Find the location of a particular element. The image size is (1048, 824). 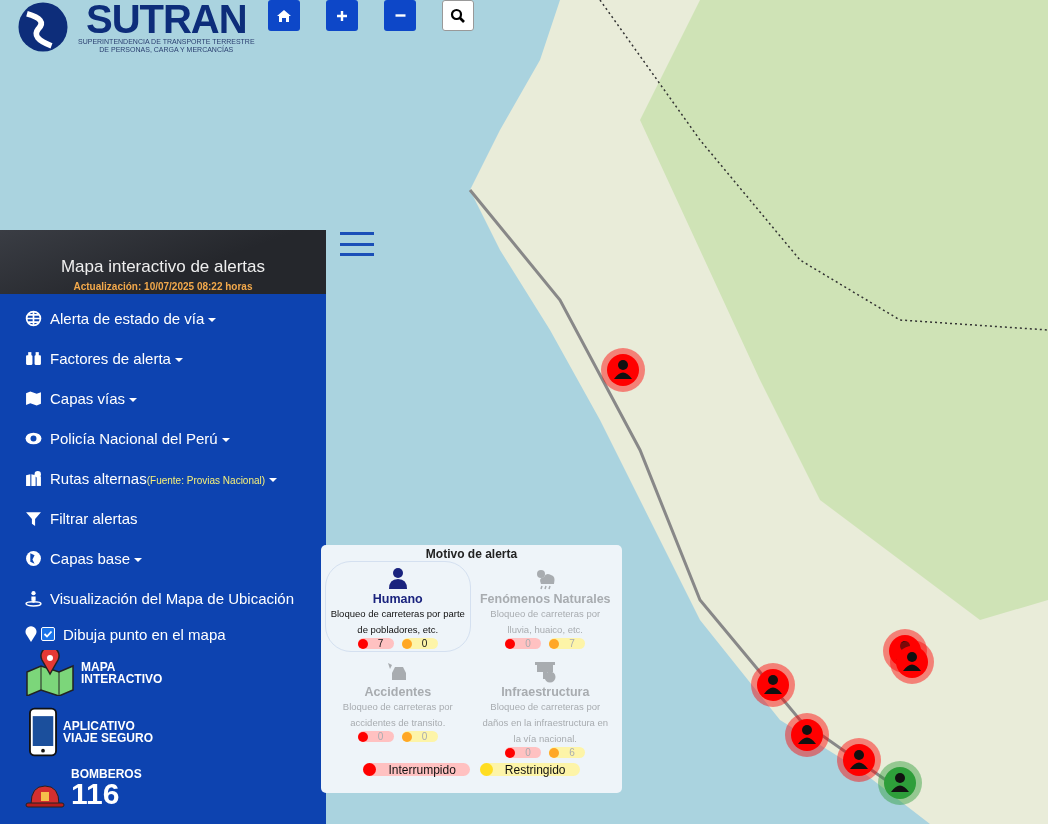

zoom-in-button is located at coordinates (342, 15).